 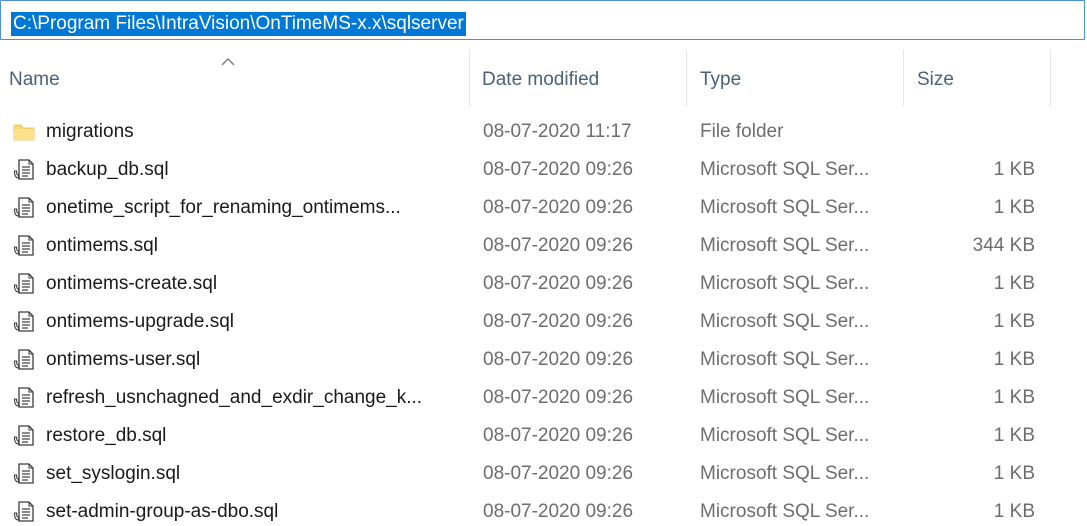 I want to click on column-header-name-label: Name, so click(x=34, y=79).